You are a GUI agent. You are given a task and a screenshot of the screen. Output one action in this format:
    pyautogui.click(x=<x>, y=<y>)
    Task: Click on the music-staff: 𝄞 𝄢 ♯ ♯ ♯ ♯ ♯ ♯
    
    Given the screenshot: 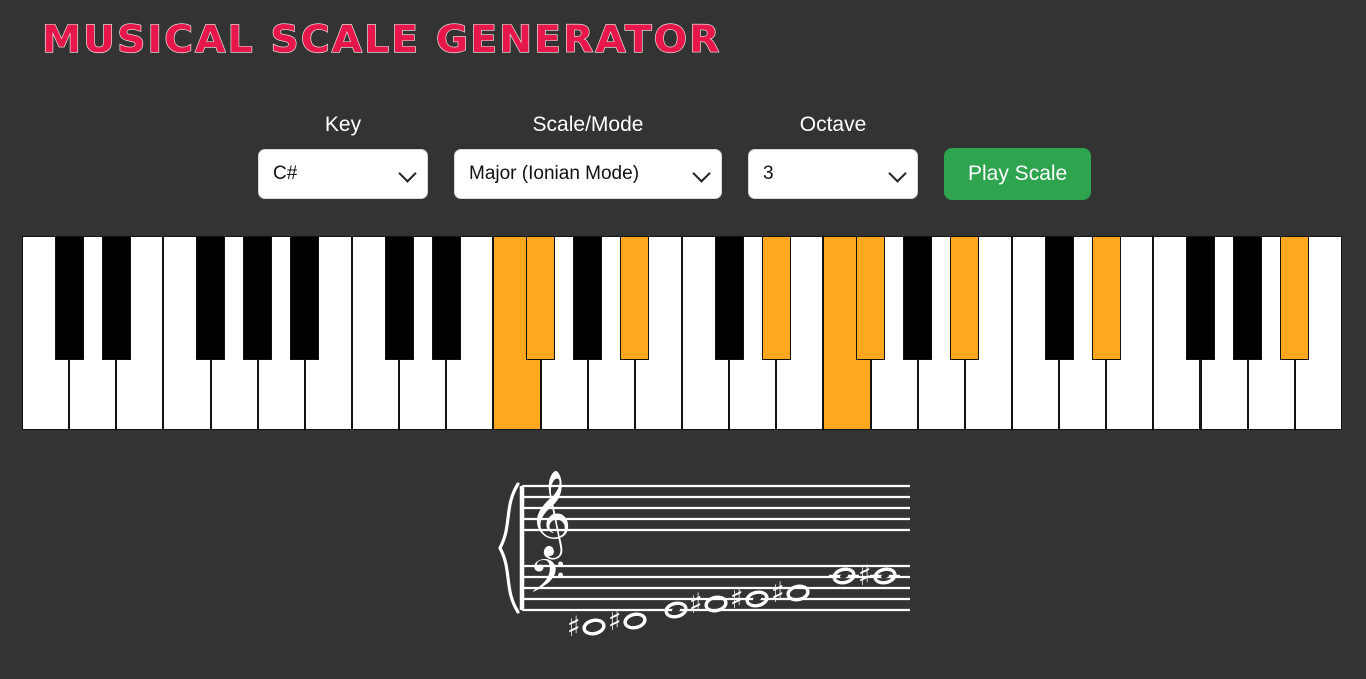 What is the action you would take?
    pyautogui.click(x=704, y=566)
    